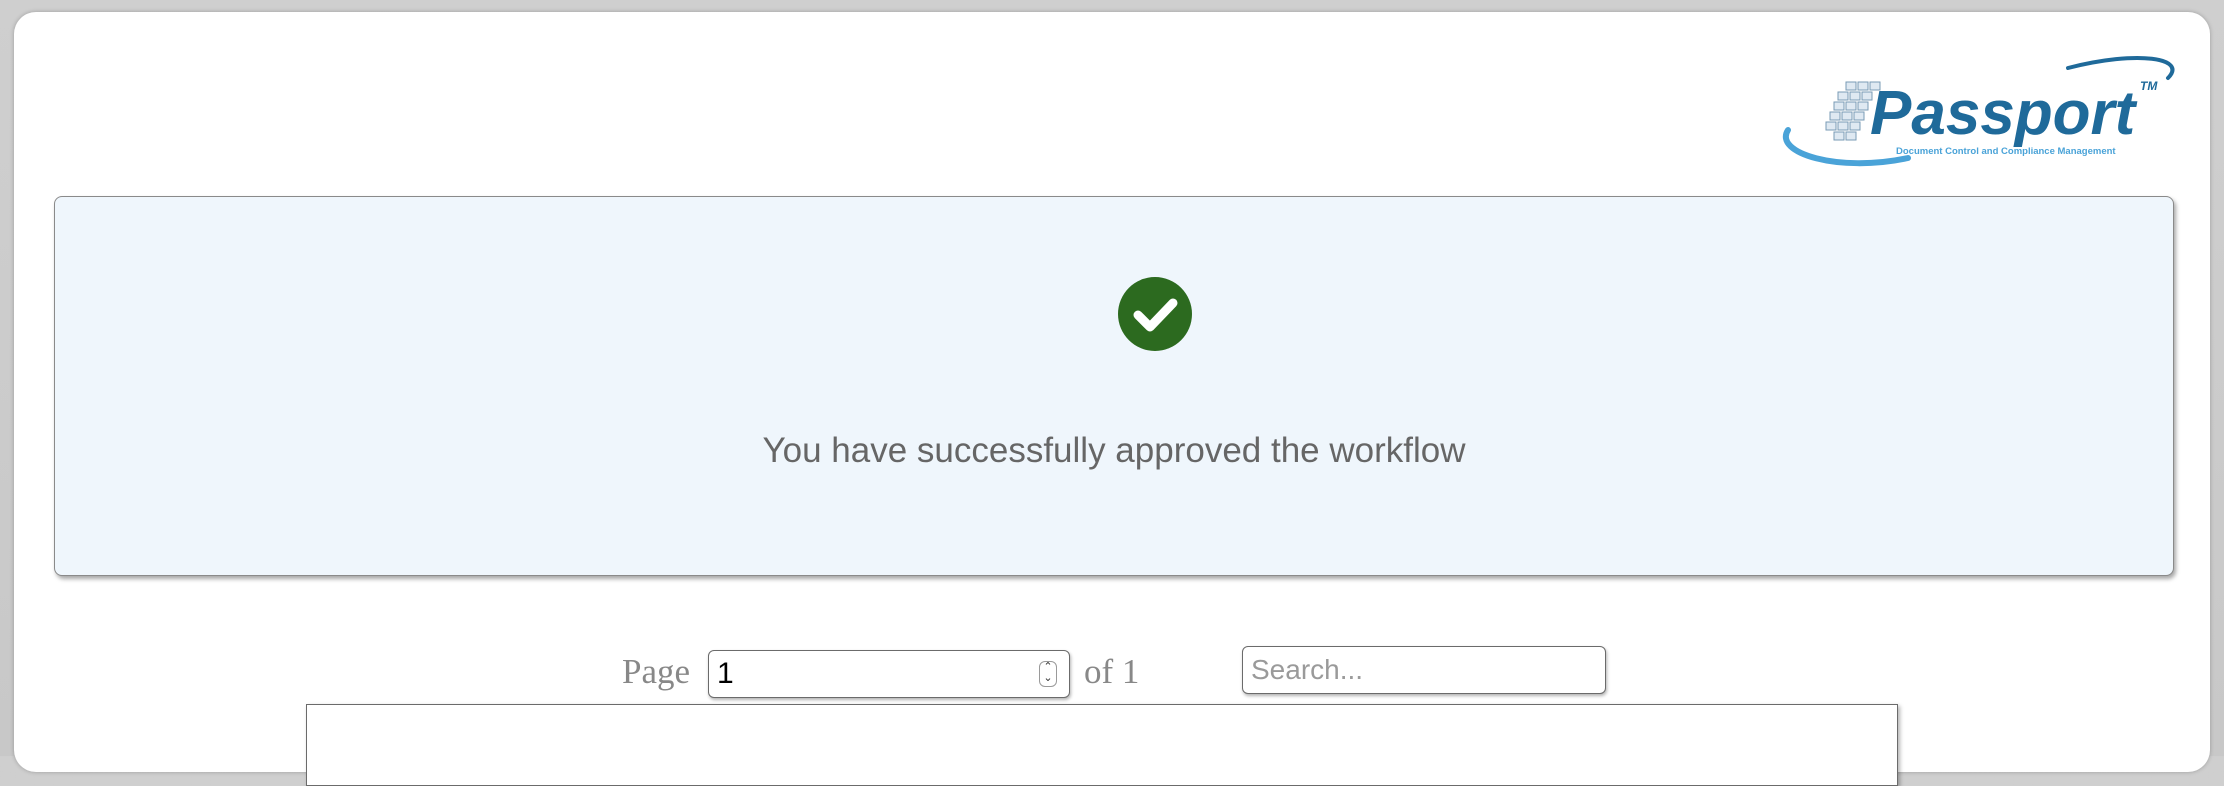 This screenshot has width=2224, height=786. I want to click on page-label: Page, so click(656, 671).